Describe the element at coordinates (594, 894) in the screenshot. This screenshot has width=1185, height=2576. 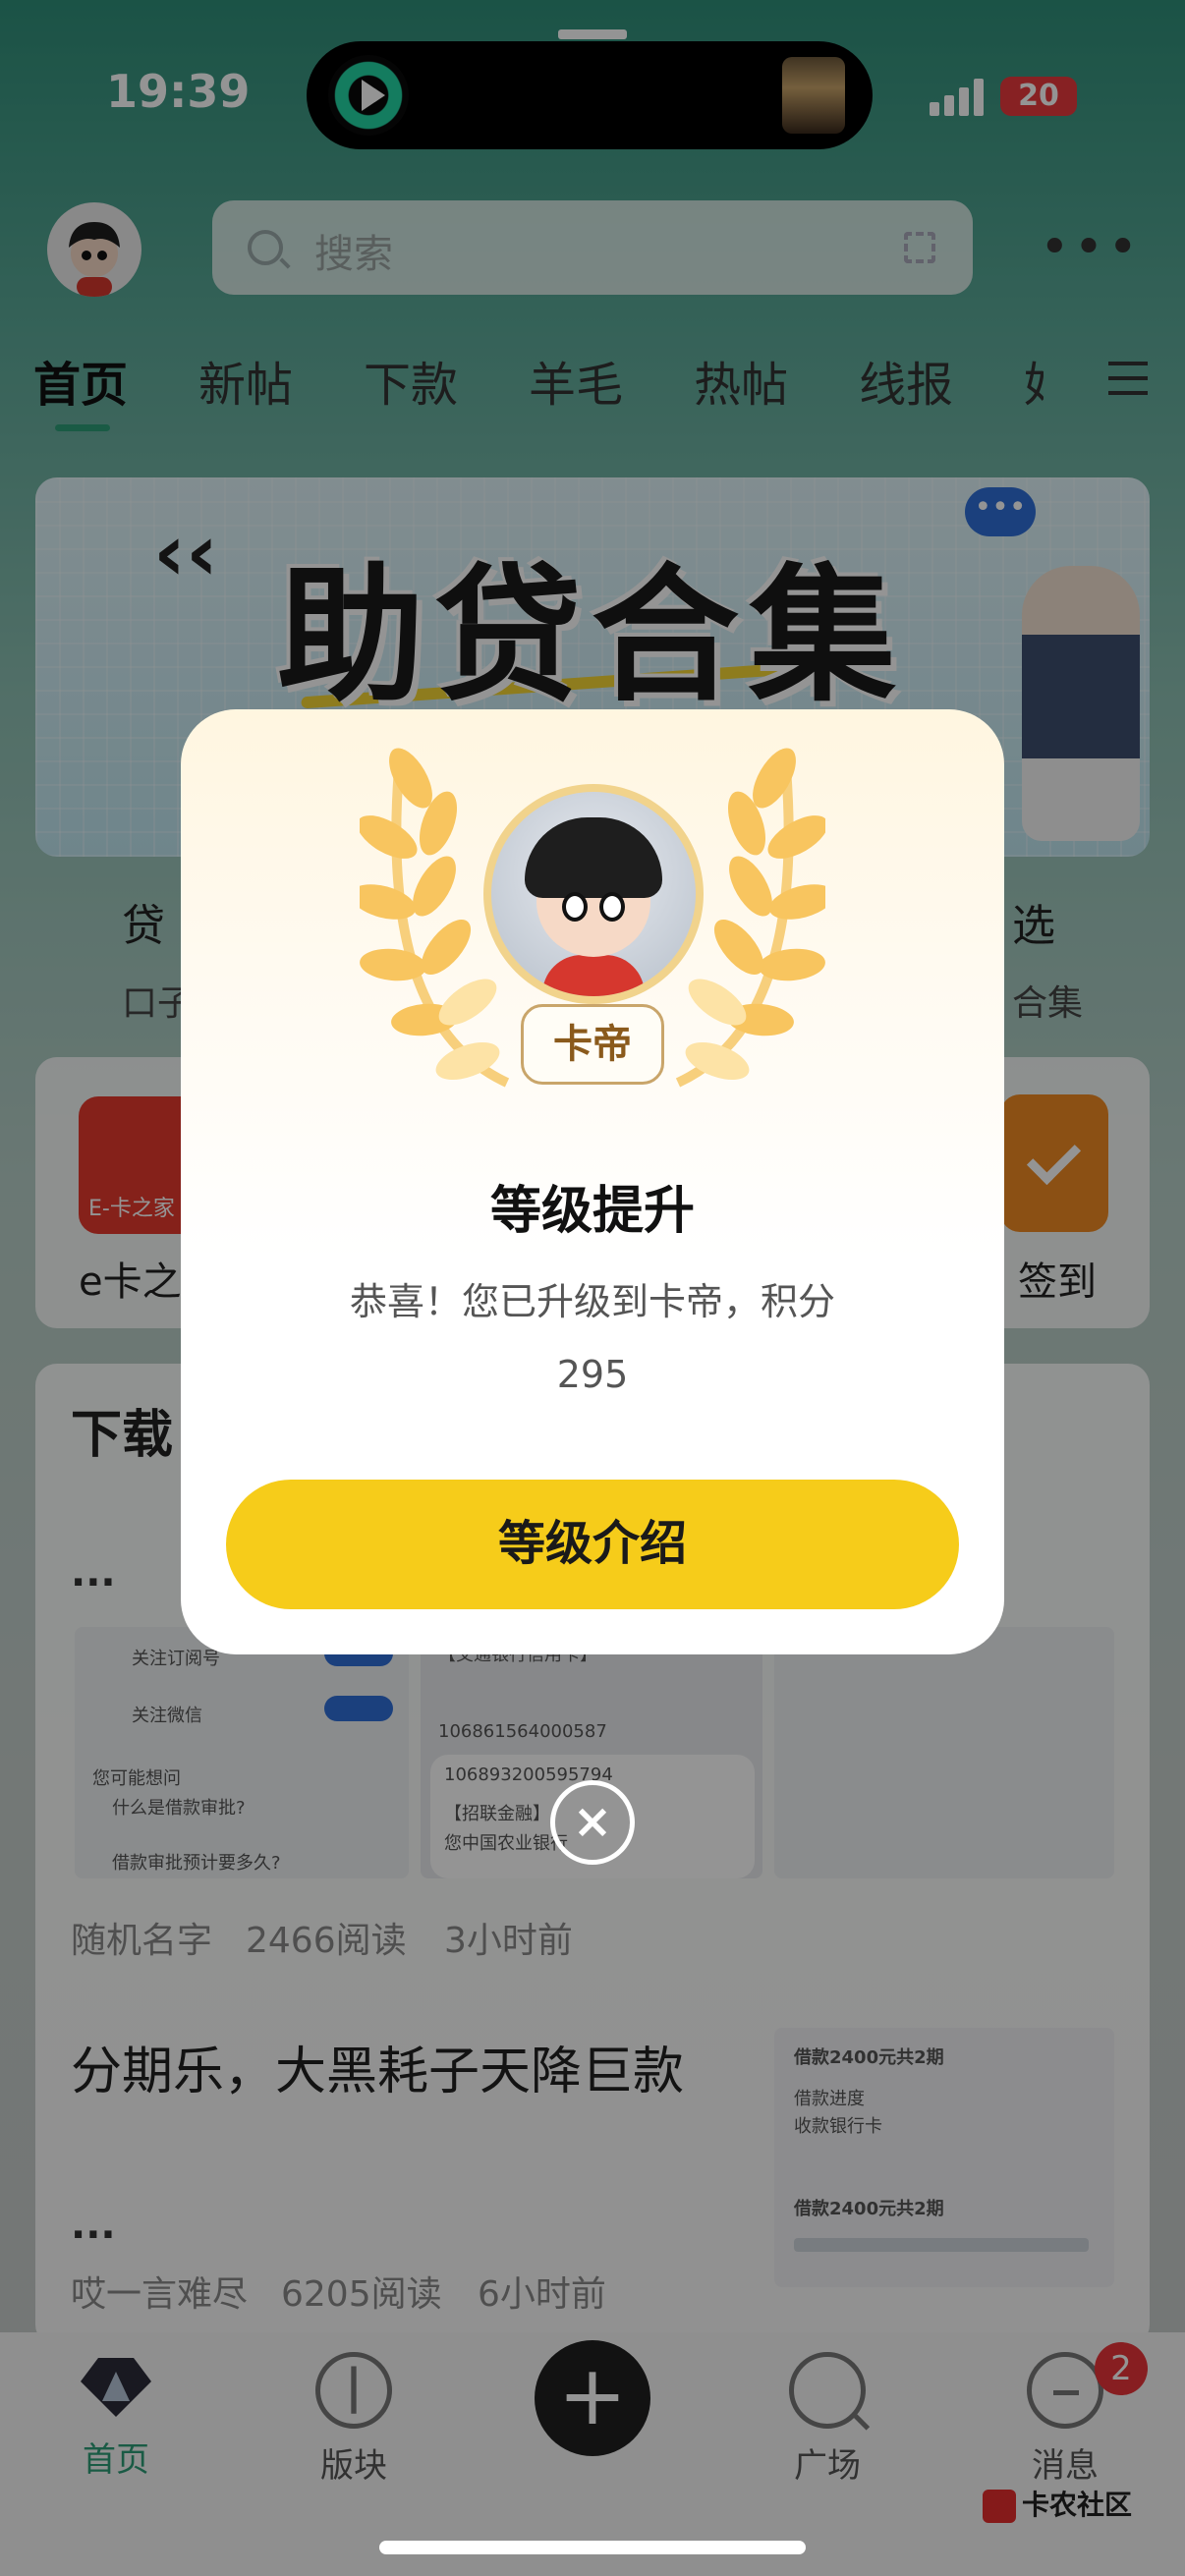
I see `level-avatar` at that location.